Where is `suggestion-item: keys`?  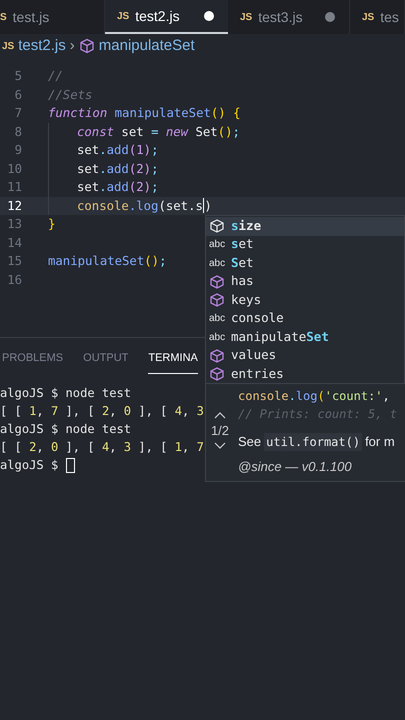
suggestion-item: keys is located at coordinates (305, 300).